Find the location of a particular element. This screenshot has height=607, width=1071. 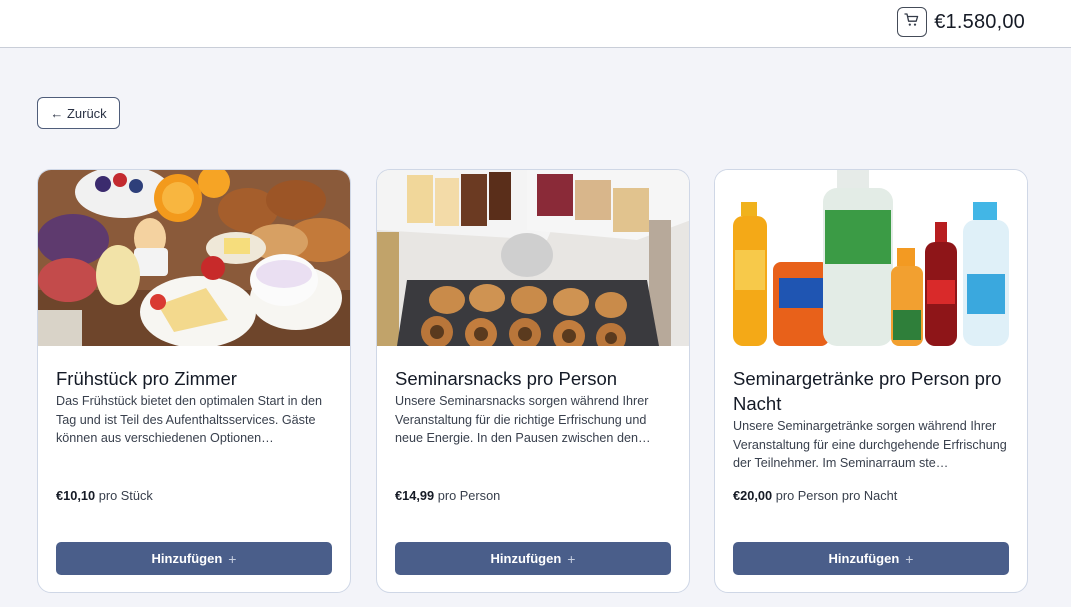

shopping-cart-icon is located at coordinates (912, 22).